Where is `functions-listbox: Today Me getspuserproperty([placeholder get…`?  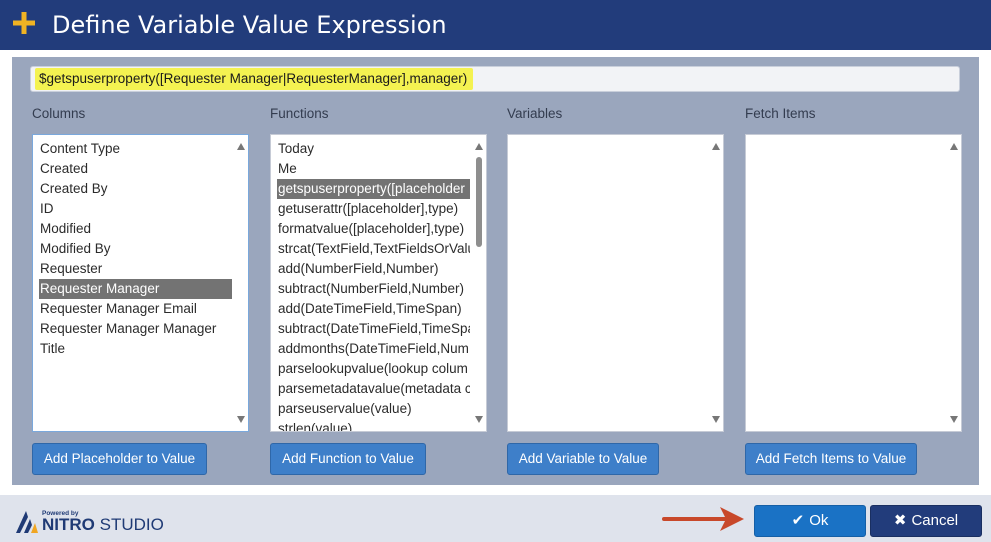 functions-listbox: Today Me getspuserproperty([placeholder get… is located at coordinates (378, 283).